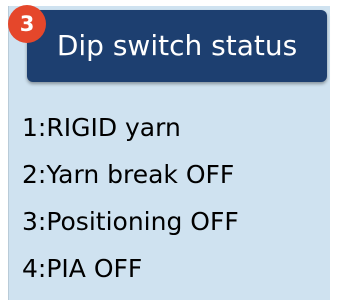 The width and height of the screenshot is (342, 307). I want to click on dip-switch-status-item-2: 2:Yarn break OFF, so click(128, 174).